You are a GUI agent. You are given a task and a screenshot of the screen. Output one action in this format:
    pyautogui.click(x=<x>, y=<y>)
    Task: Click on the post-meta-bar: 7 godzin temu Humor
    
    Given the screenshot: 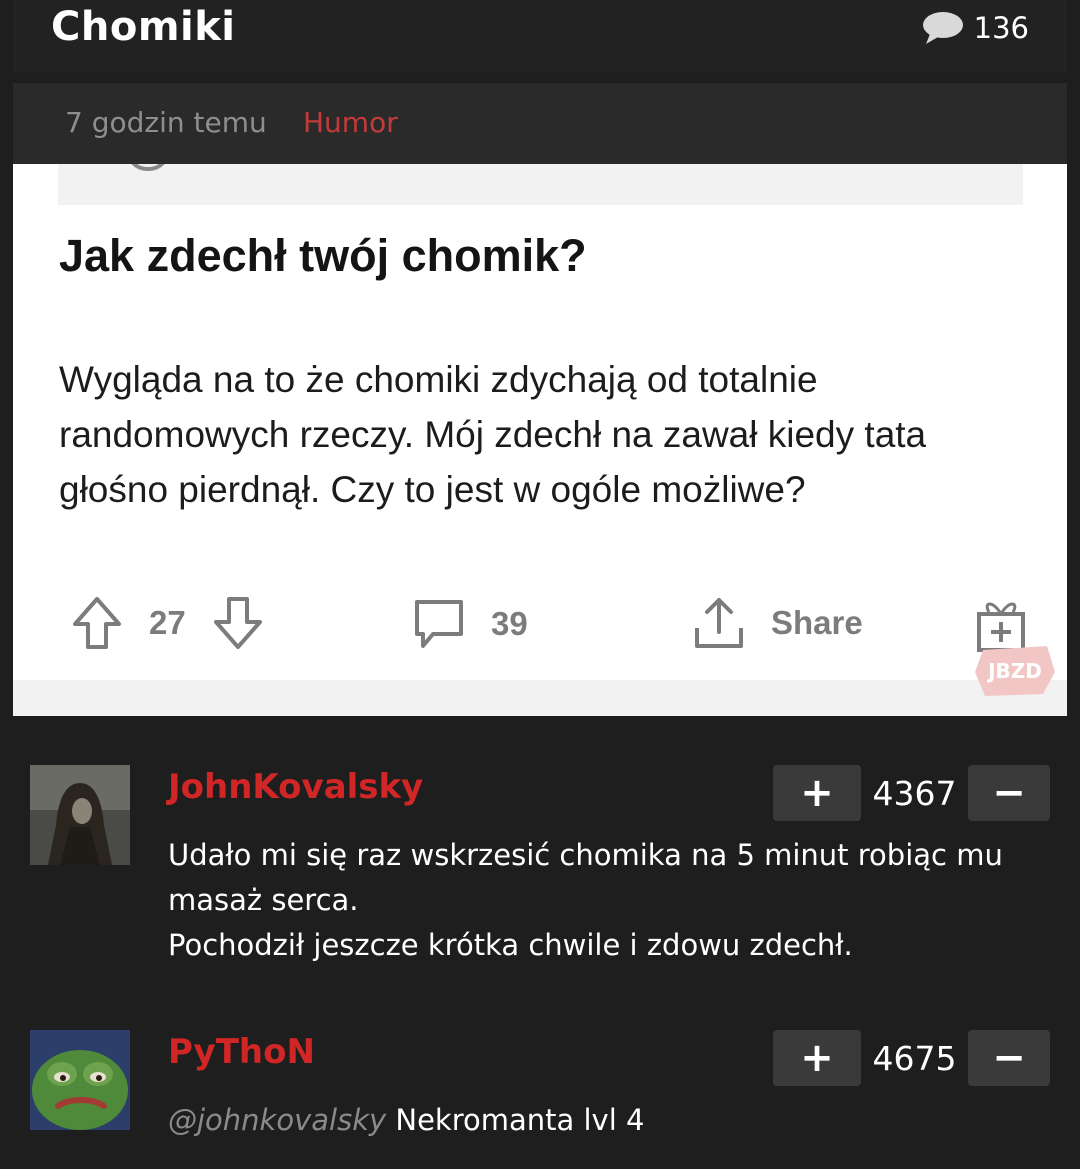 What is the action you would take?
    pyautogui.click(x=540, y=123)
    